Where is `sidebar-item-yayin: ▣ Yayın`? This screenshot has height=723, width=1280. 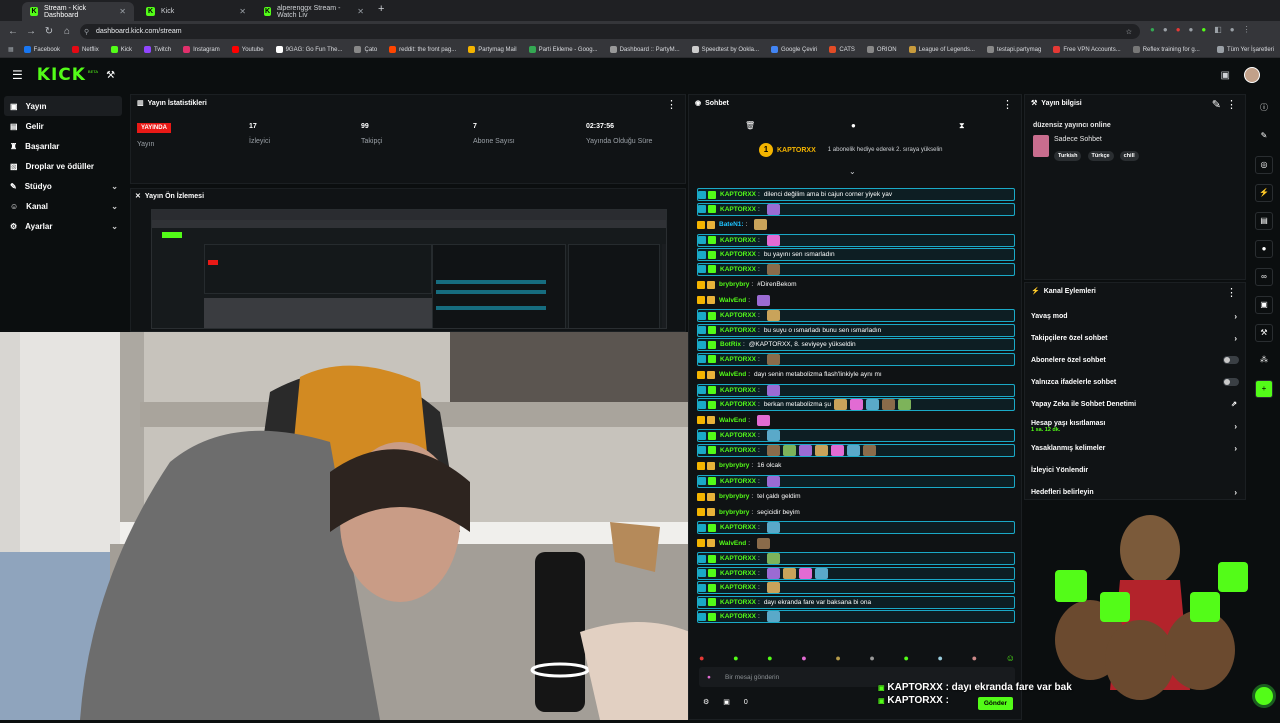
sidebar-item-yayin: ▣ Yayın is located at coordinates (63, 106).